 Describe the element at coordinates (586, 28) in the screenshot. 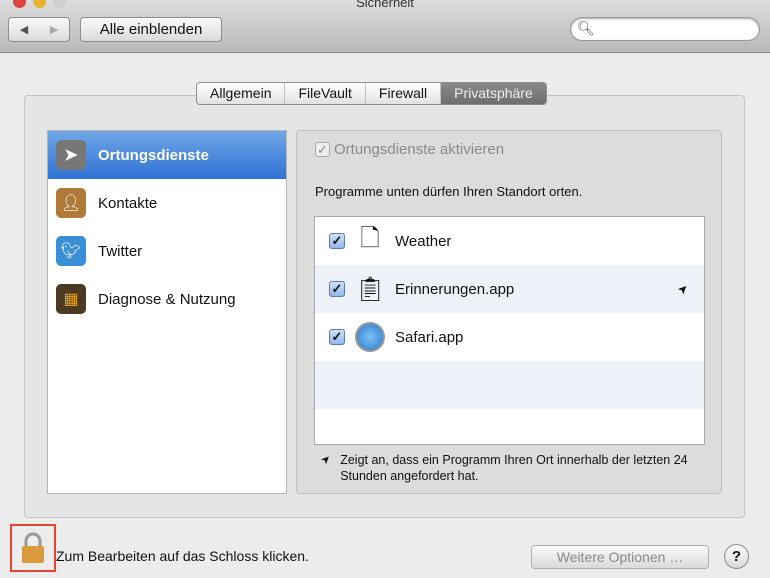

I see `search-icon: 🔍︎` at that location.